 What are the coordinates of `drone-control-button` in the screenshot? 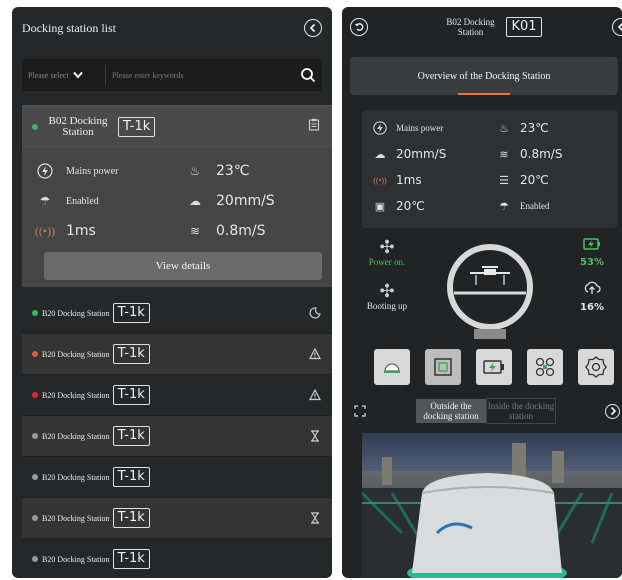 It's located at (545, 367).